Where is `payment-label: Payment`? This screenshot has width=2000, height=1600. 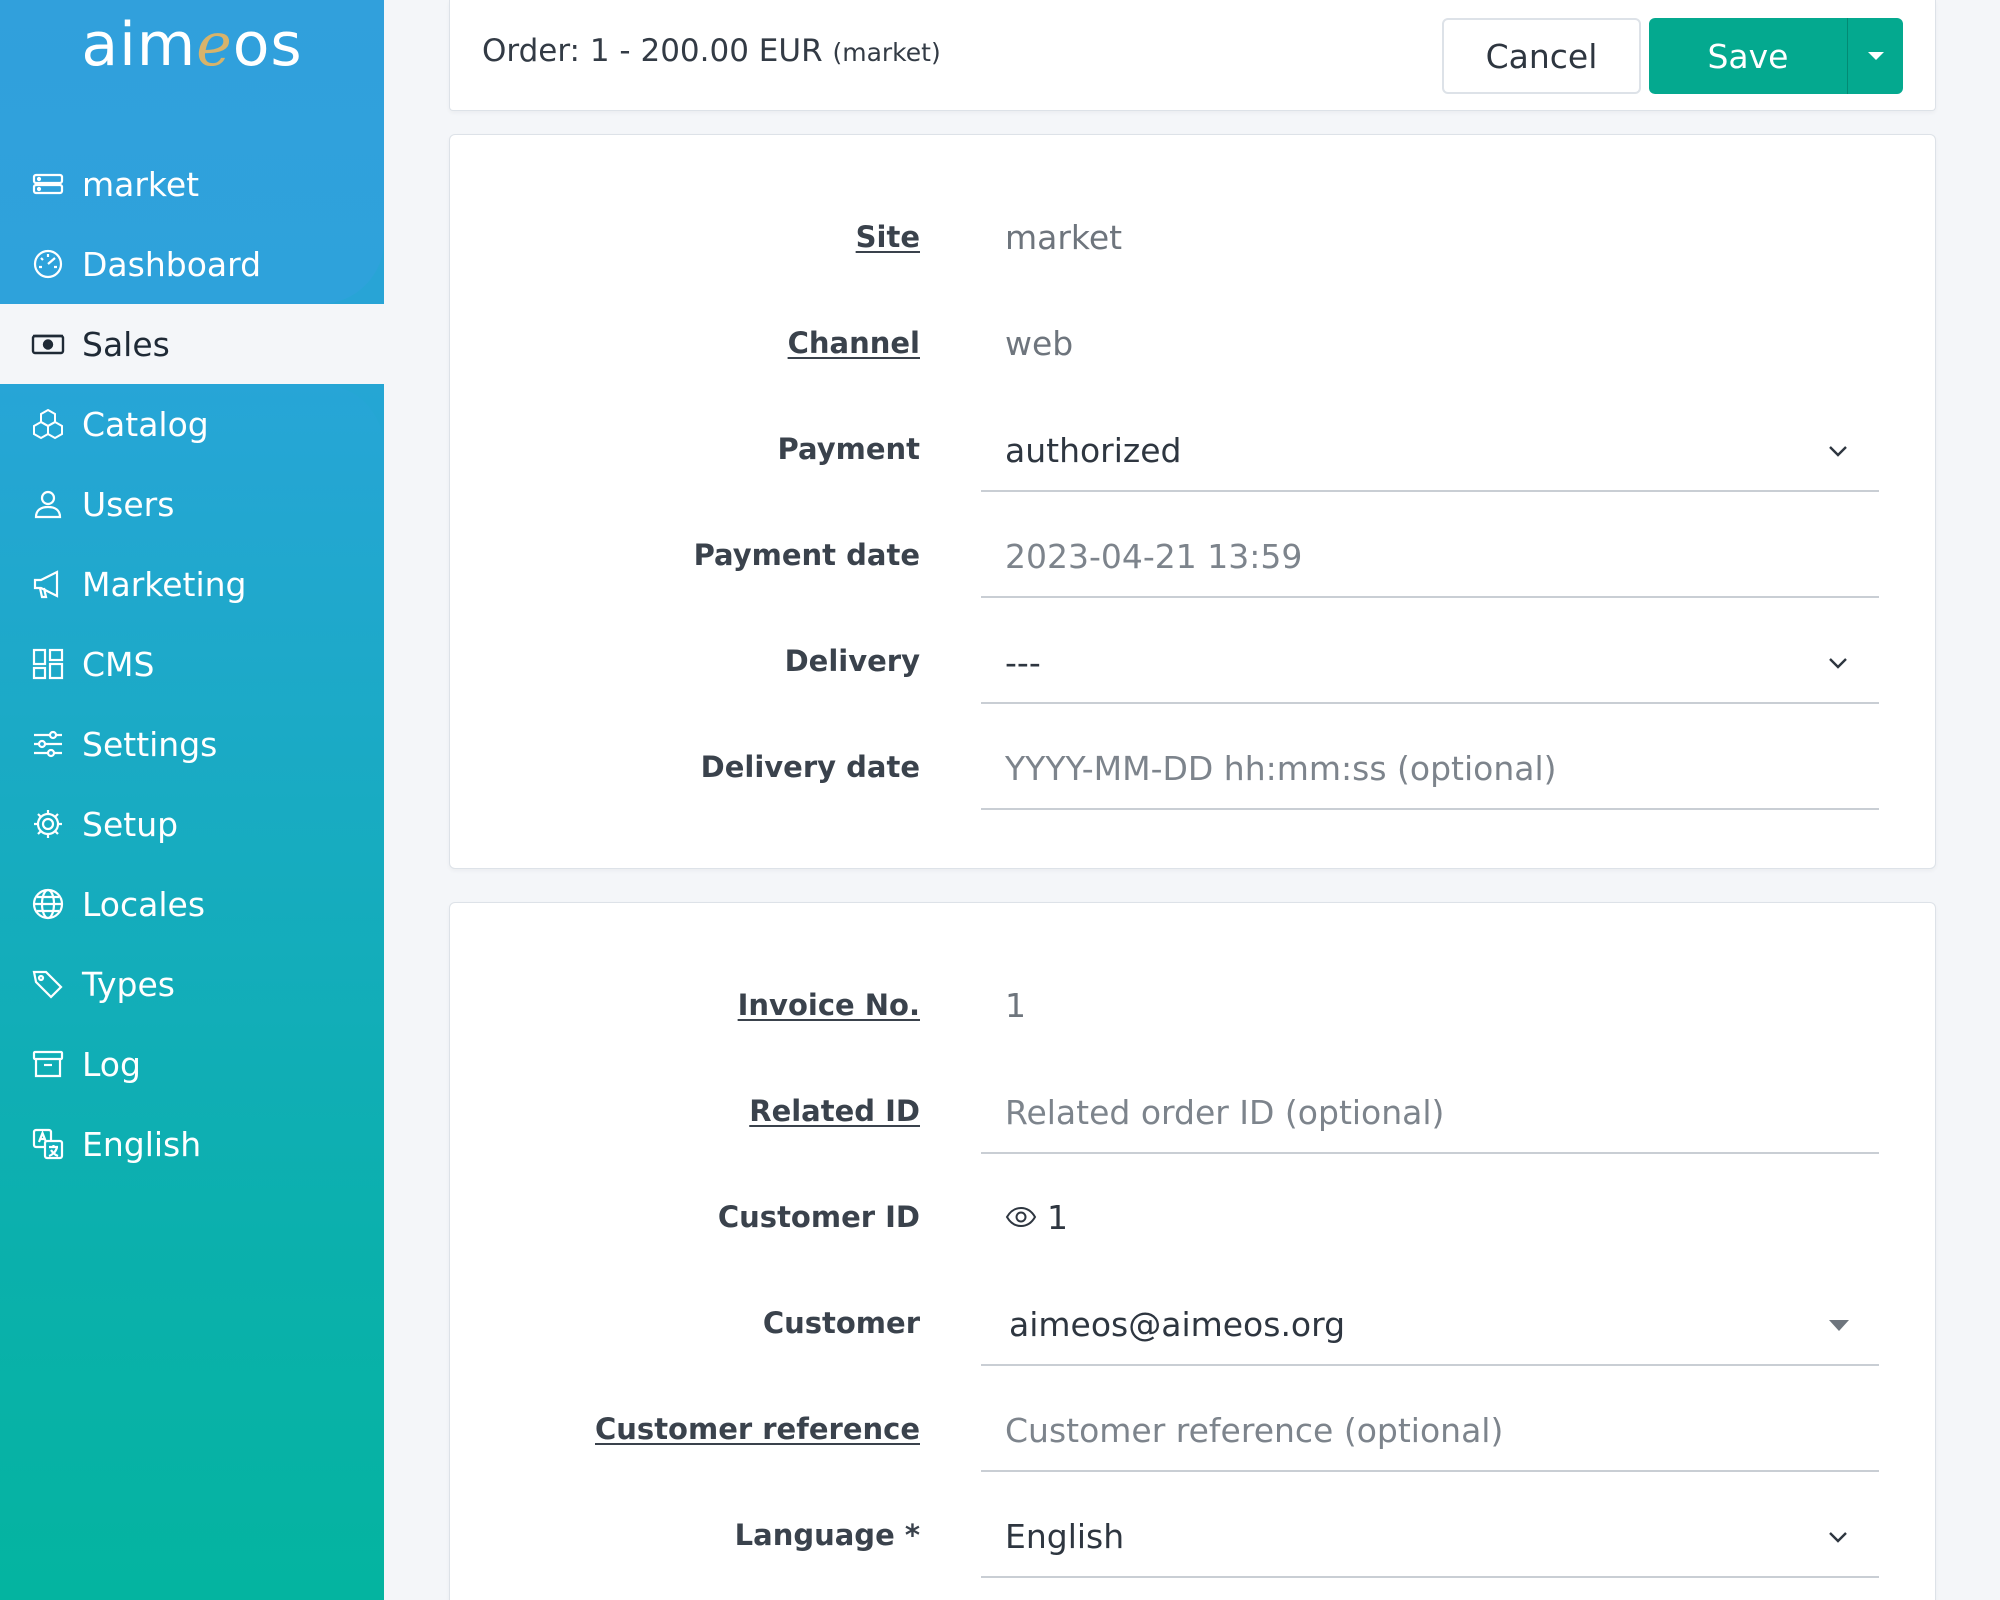
payment-label: Payment is located at coordinates (848, 449).